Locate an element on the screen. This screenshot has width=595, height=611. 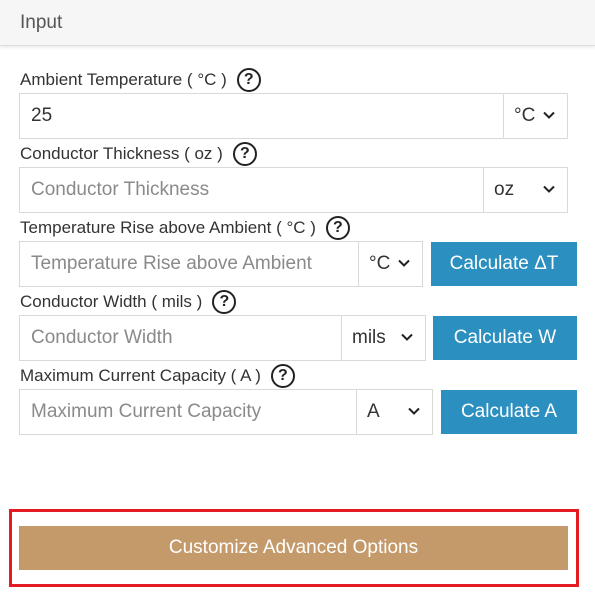
temperature-rise-label: Temperature Rise above Ambient ( °C ) is located at coordinates (168, 227).